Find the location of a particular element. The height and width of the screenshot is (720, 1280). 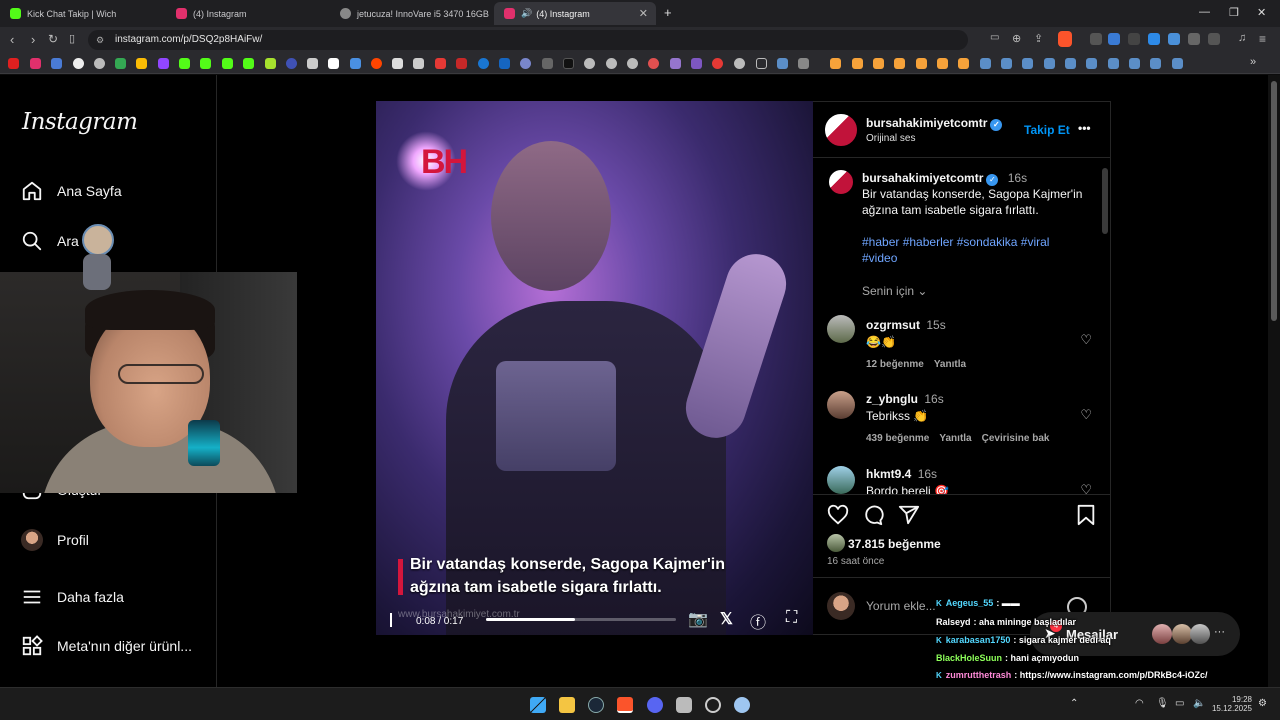

steam-icon is located at coordinates (596, 705).